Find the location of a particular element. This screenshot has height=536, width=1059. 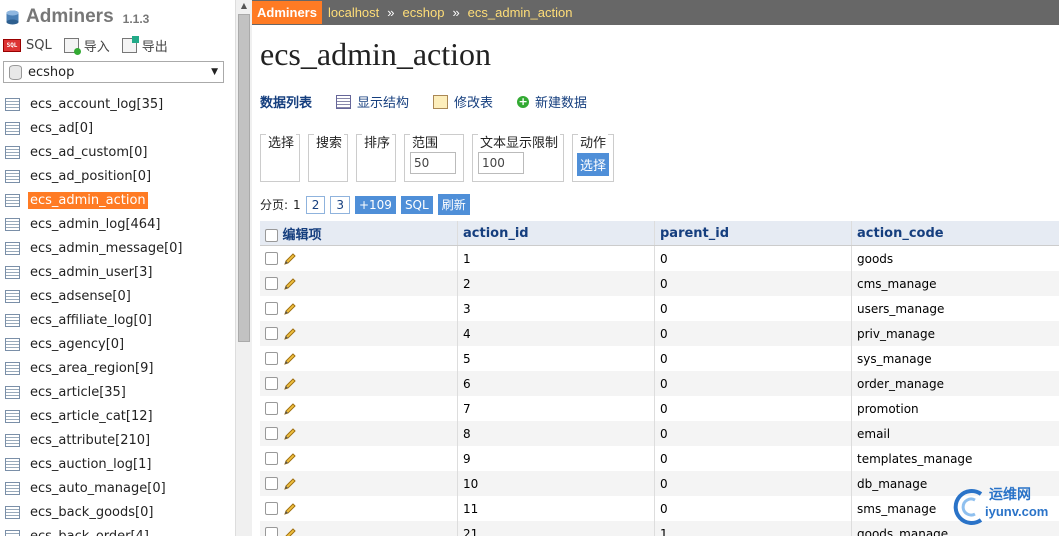

sidebar-table-item: ecs_auction_log[1] is located at coordinates (94, 464).